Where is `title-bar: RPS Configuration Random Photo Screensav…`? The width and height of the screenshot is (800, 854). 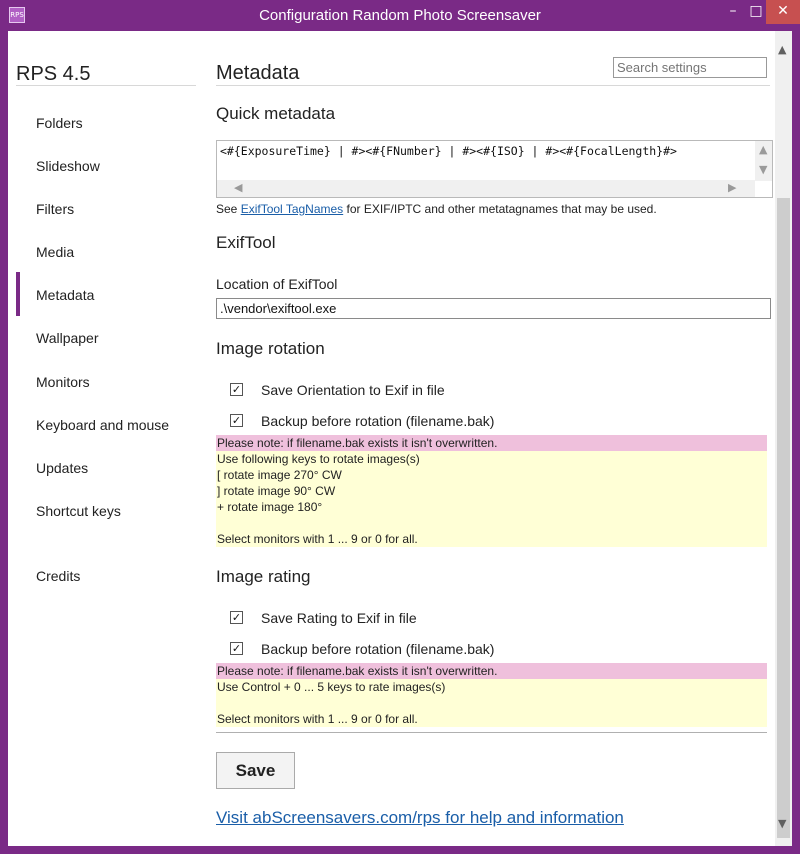 title-bar: RPS Configuration Random Photo Screensav… is located at coordinates (400, 15).